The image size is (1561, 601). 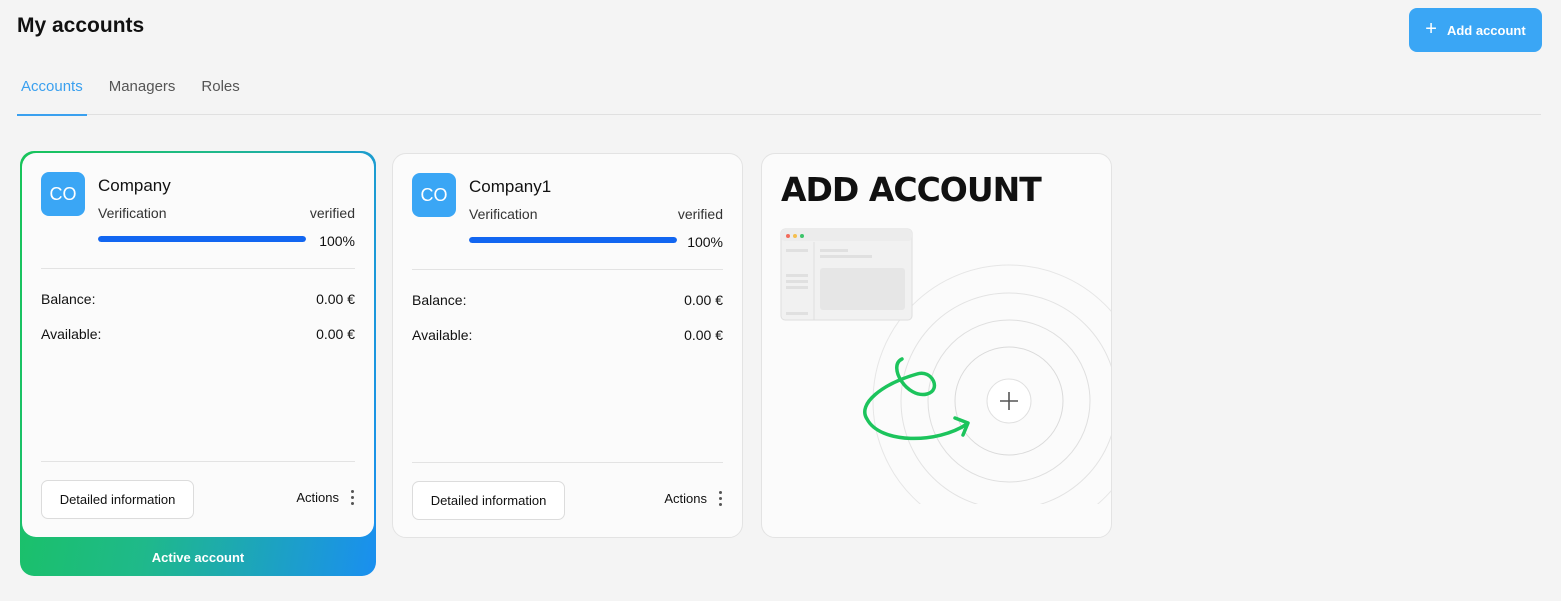 What do you see at coordinates (510, 186) in the screenshot?
I see `account-name: Company1` at bounding box center [510, 186].